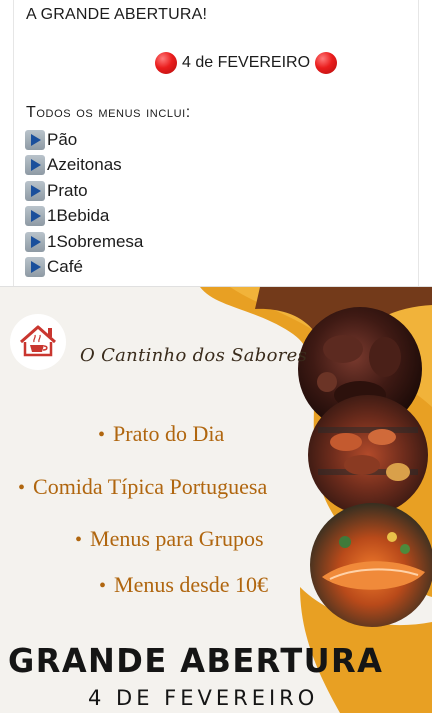 Image resolution: width=432 pixels, height=713 pixels. Describe the element at coordinates (177, 538) in the screenshot. I see `bullet-text: Menus para Grupos` at that location.